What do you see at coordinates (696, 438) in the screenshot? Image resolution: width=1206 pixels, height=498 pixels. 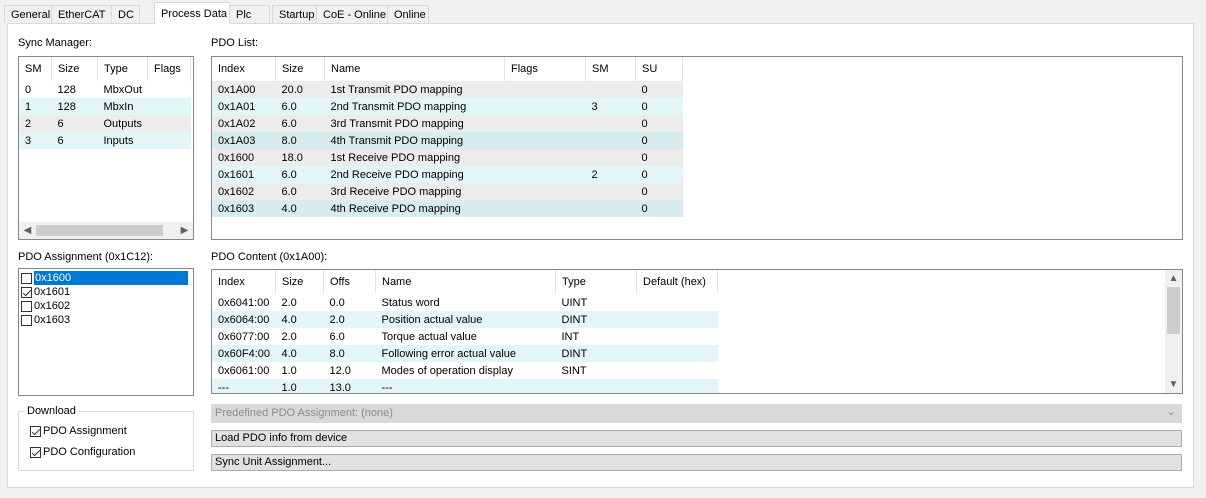 I see `load-pdo-info-button: Load PDO info from device` at bounding box center [696, 438].